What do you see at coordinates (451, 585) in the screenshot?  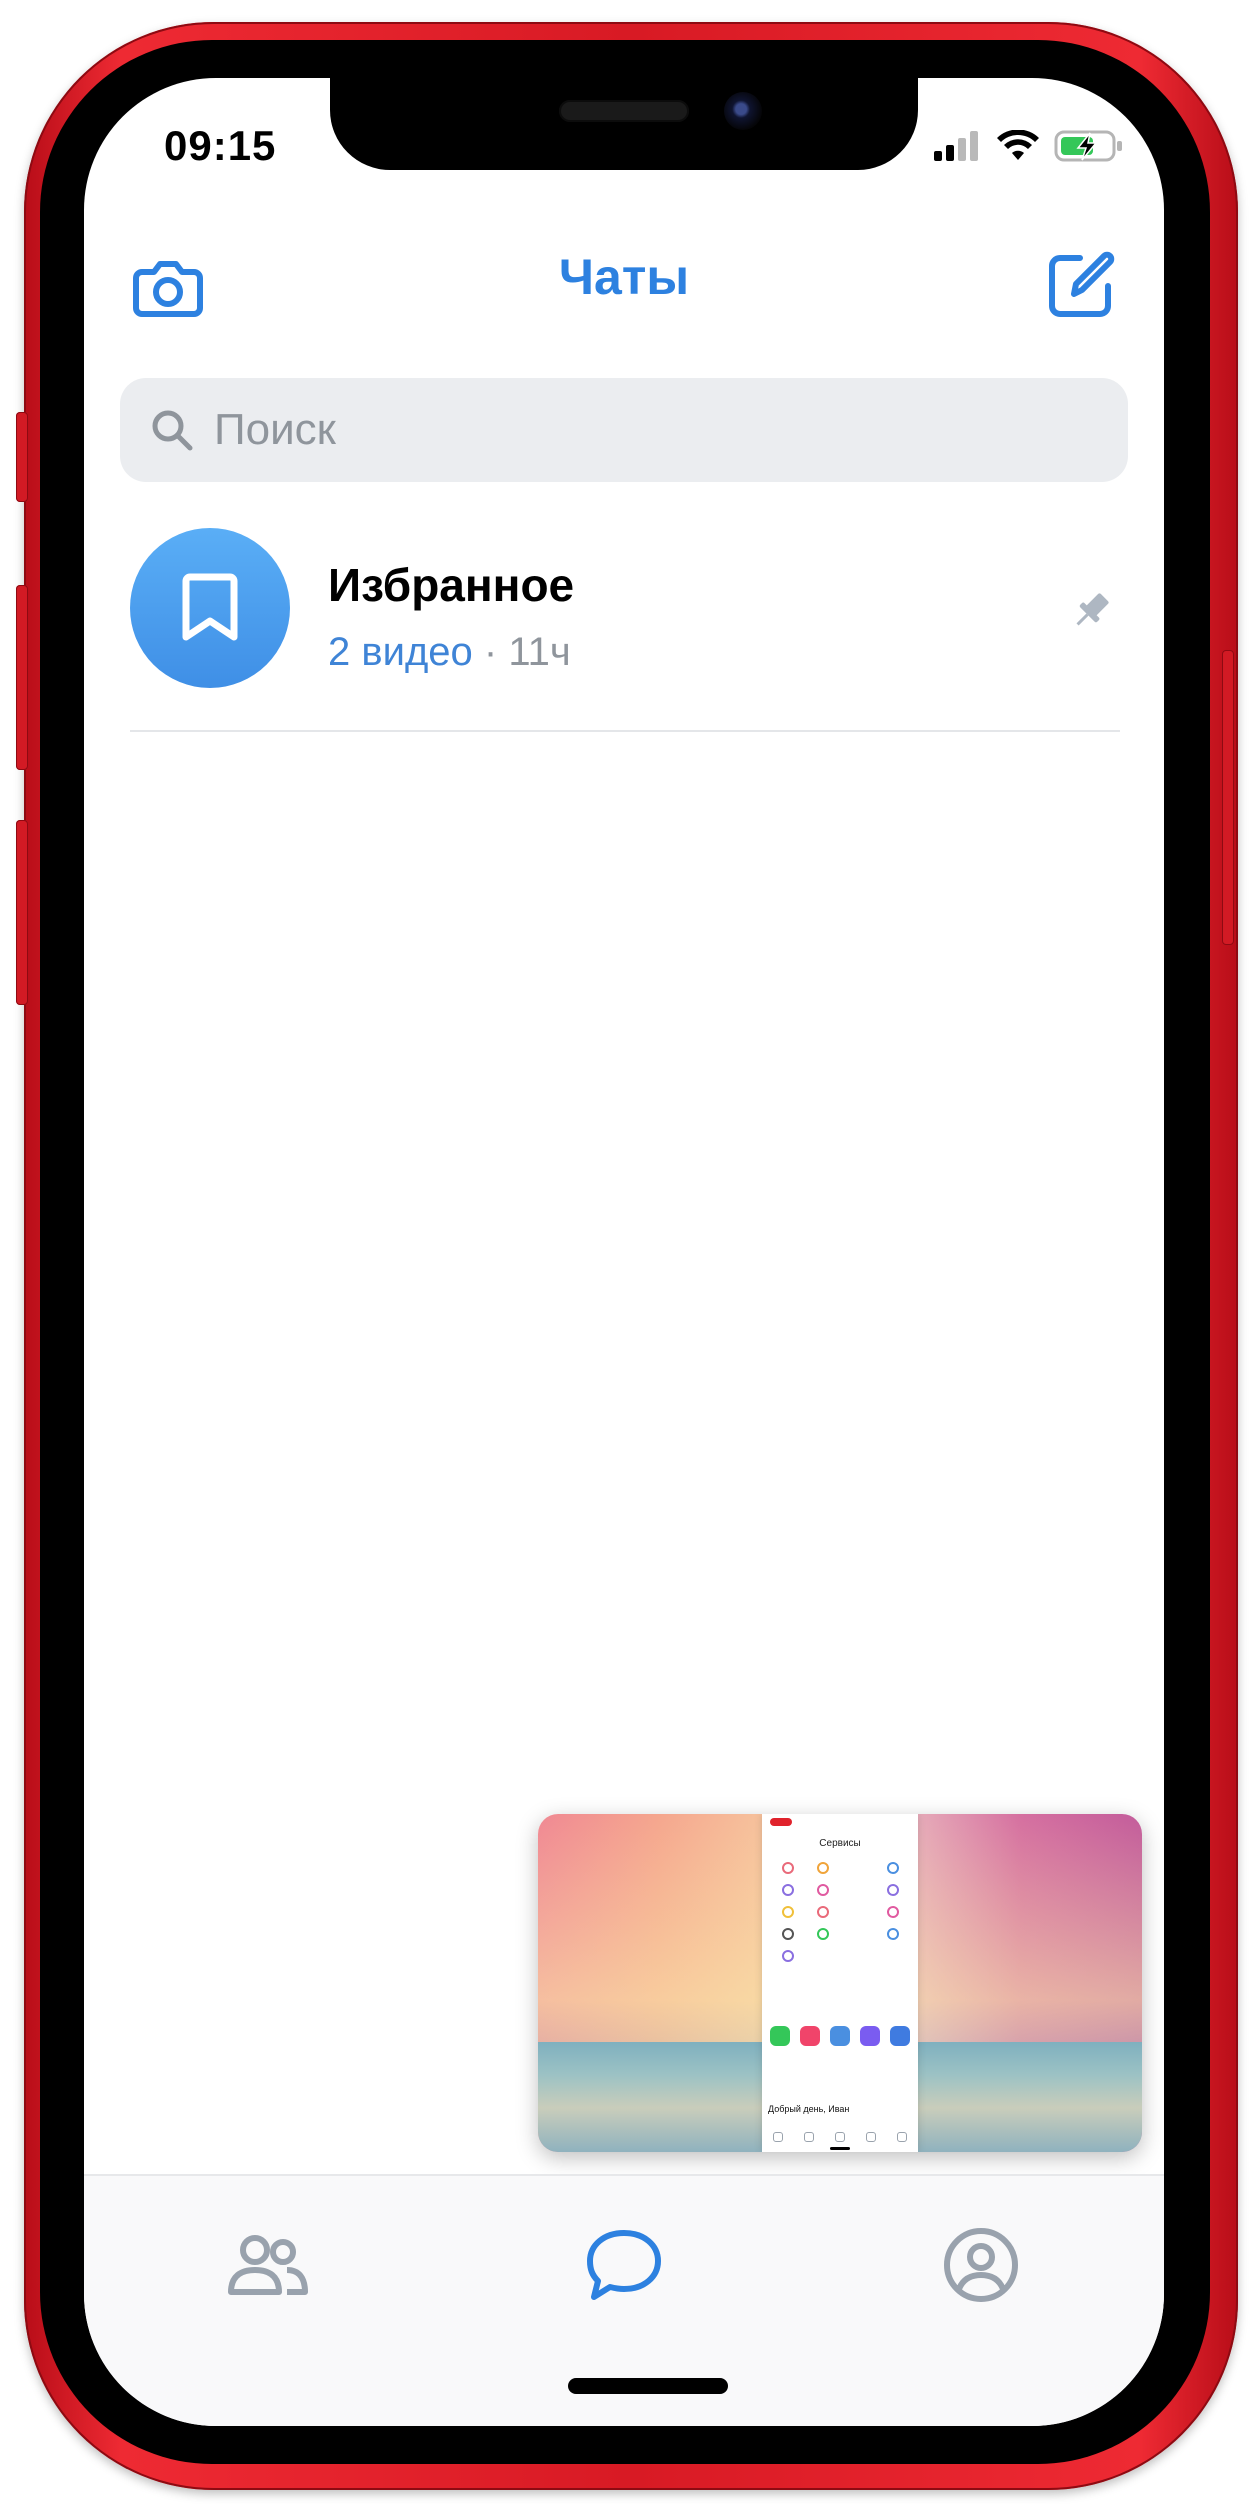 I see `chat-name: Избранное` at bounding box center [451, 585].